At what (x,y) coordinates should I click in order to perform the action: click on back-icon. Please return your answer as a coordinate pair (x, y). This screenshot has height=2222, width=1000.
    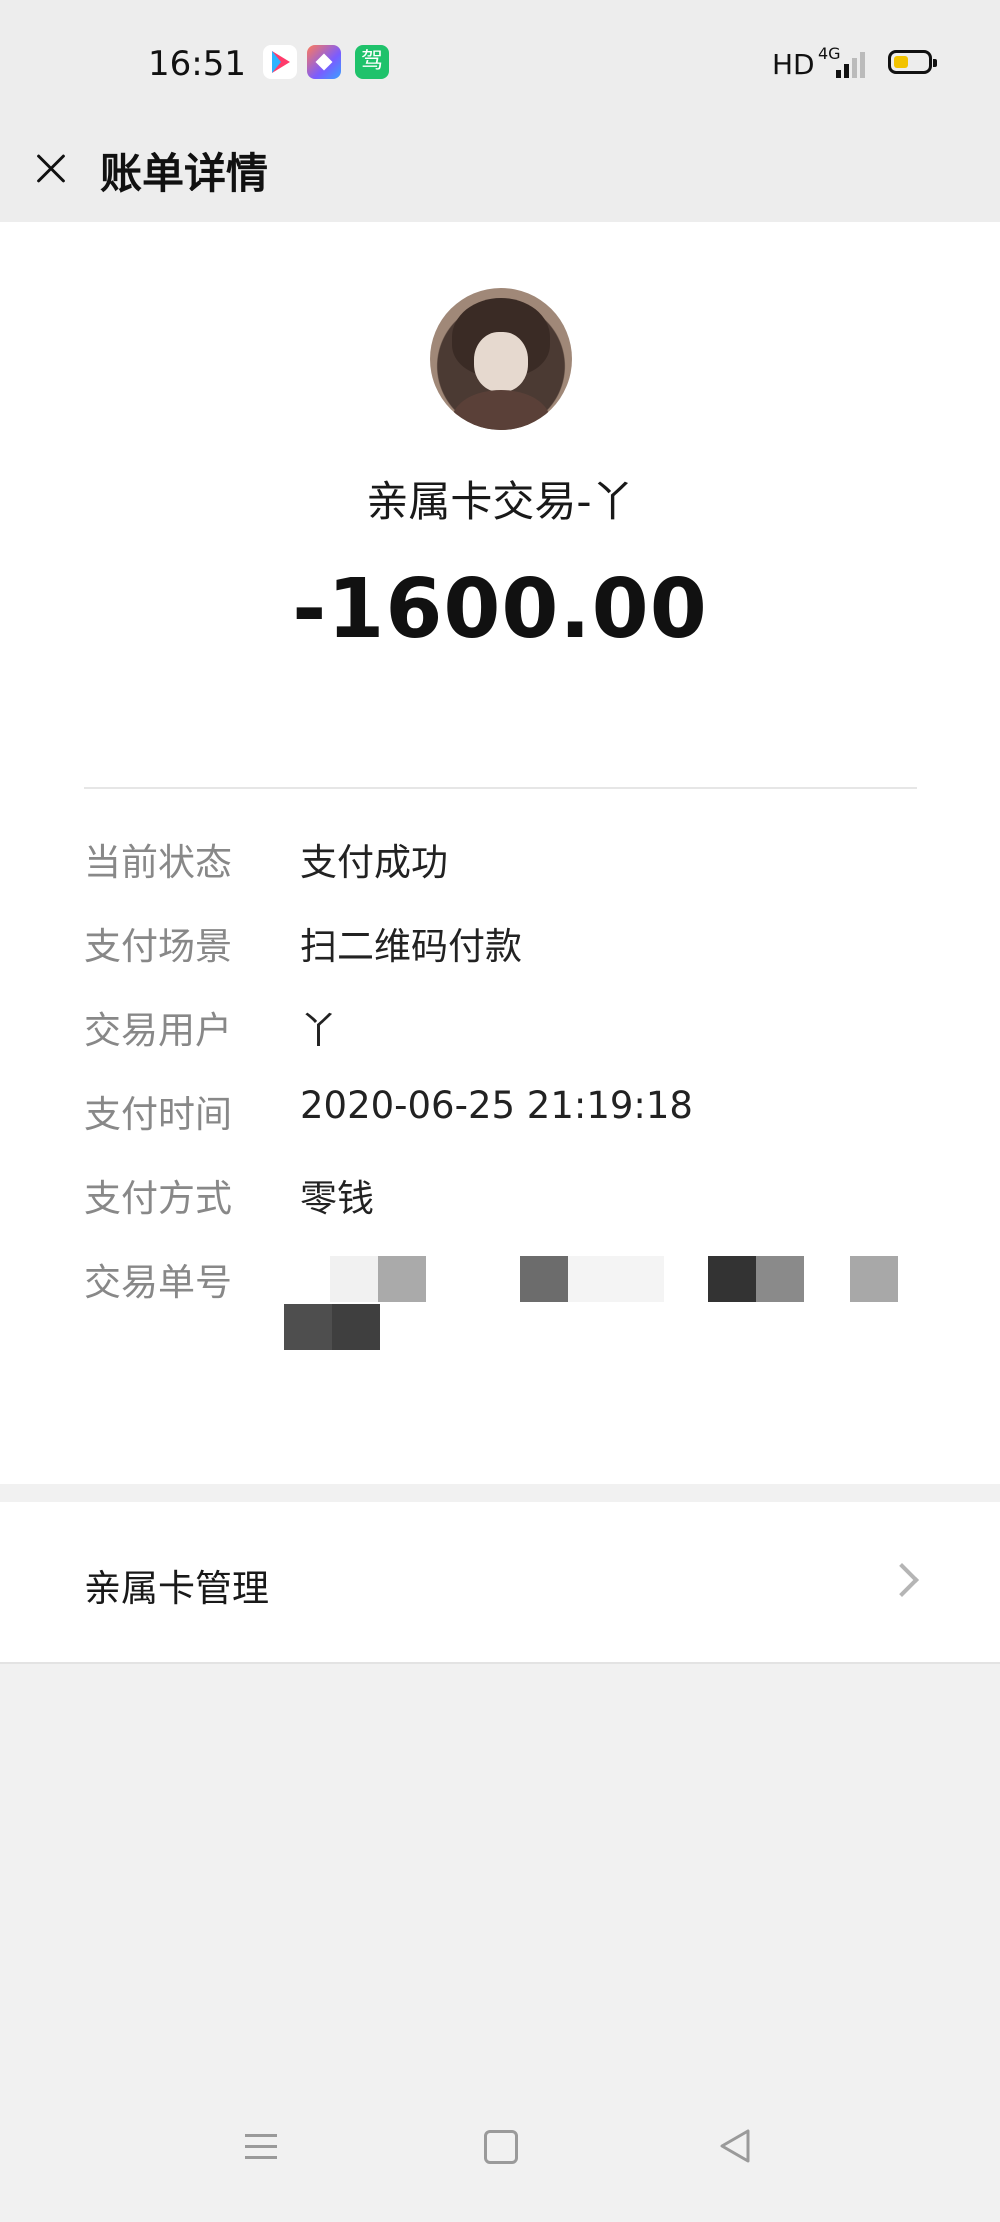
    Looking at the image, I should click on (735, 2146).